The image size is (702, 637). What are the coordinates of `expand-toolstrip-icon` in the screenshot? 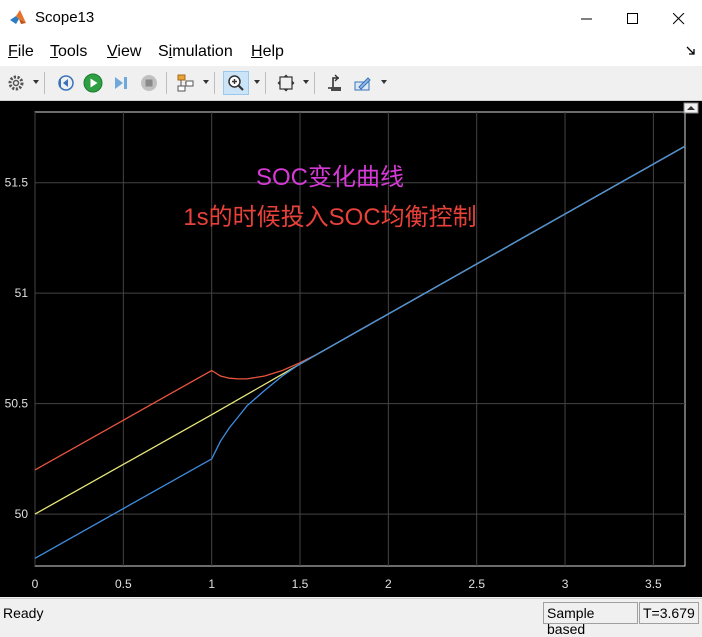 It's located at (691, 108).